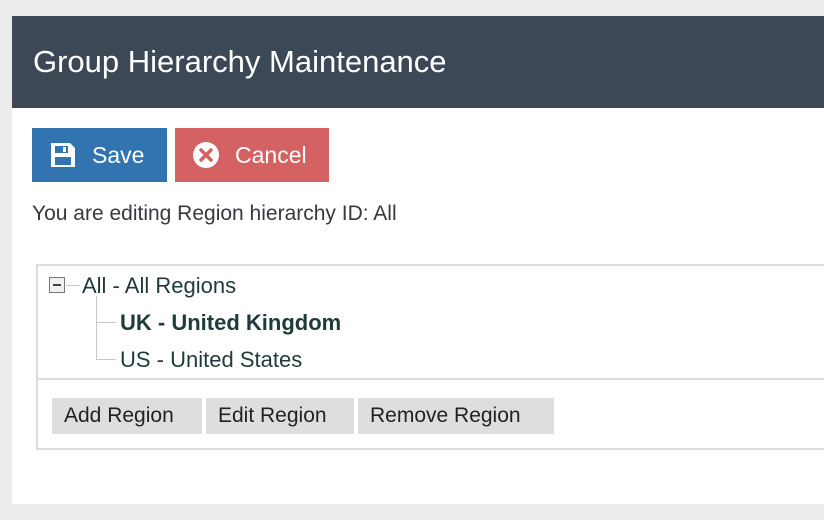 The image size is (824, 520). What do you see at coordinates (280, 416) in the screenshot?
I see `edit-region-button: Edit Region` at bounding box center [280, 416].